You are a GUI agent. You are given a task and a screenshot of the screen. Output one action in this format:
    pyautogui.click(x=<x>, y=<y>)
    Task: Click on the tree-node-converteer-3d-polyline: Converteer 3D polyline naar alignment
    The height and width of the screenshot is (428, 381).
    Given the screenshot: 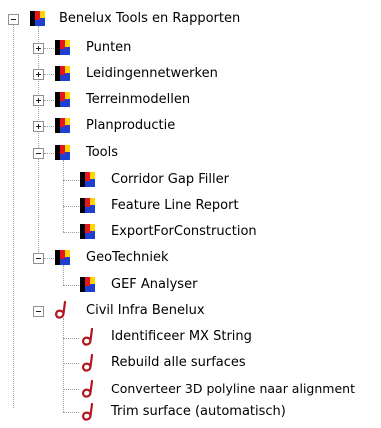 What is the action you would take?
    pyautogui.click(x=190, y=389)
    